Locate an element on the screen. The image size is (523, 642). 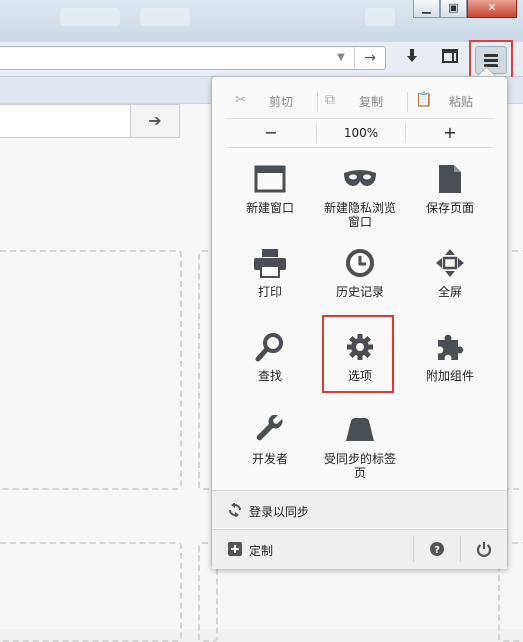
zoom-controls-row: − 100% + is located at coordinates (360, 133).